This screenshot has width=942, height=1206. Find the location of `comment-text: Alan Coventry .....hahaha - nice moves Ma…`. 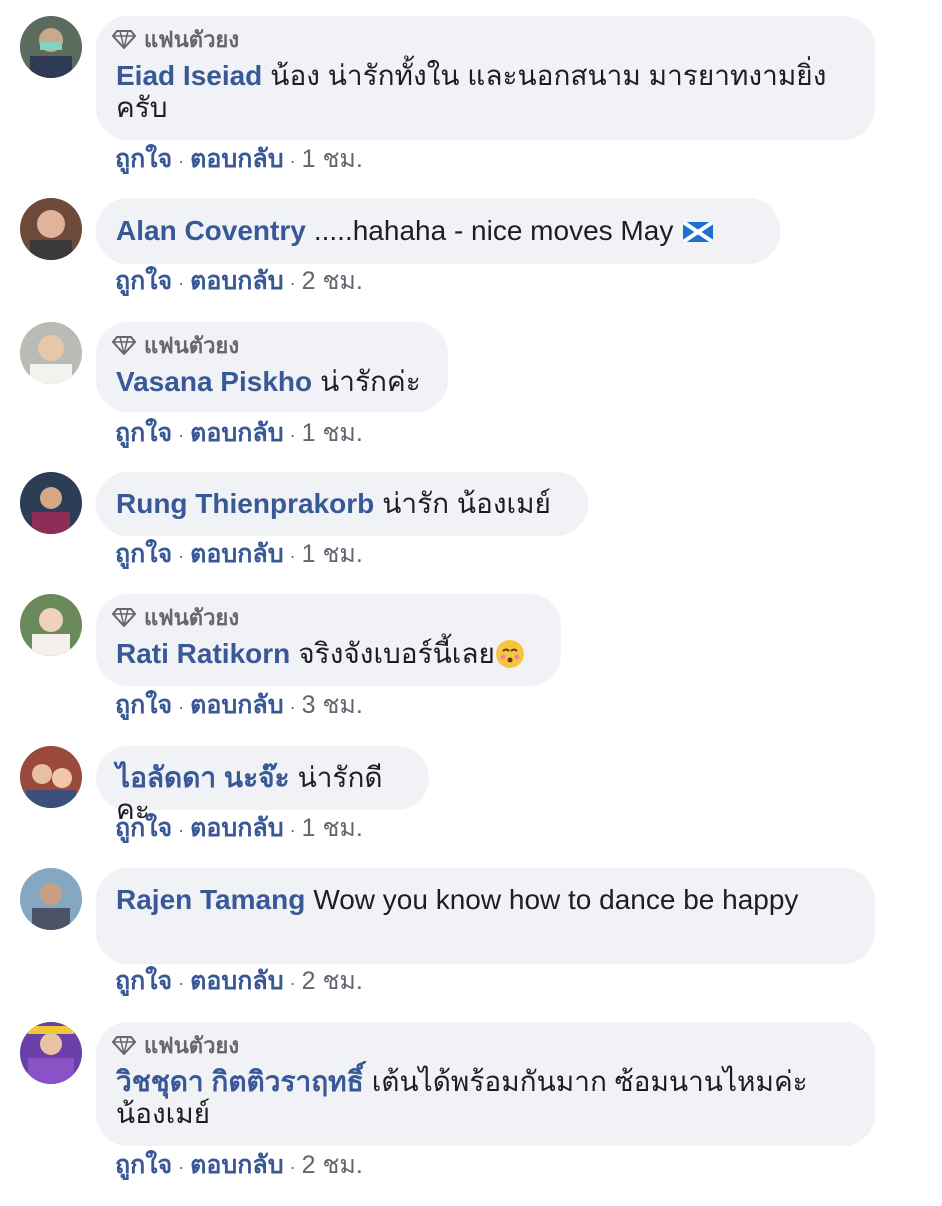

comment-text: Alan Coventry .....hahaha - nice moves Ma… is located at coordinates (438, 231).